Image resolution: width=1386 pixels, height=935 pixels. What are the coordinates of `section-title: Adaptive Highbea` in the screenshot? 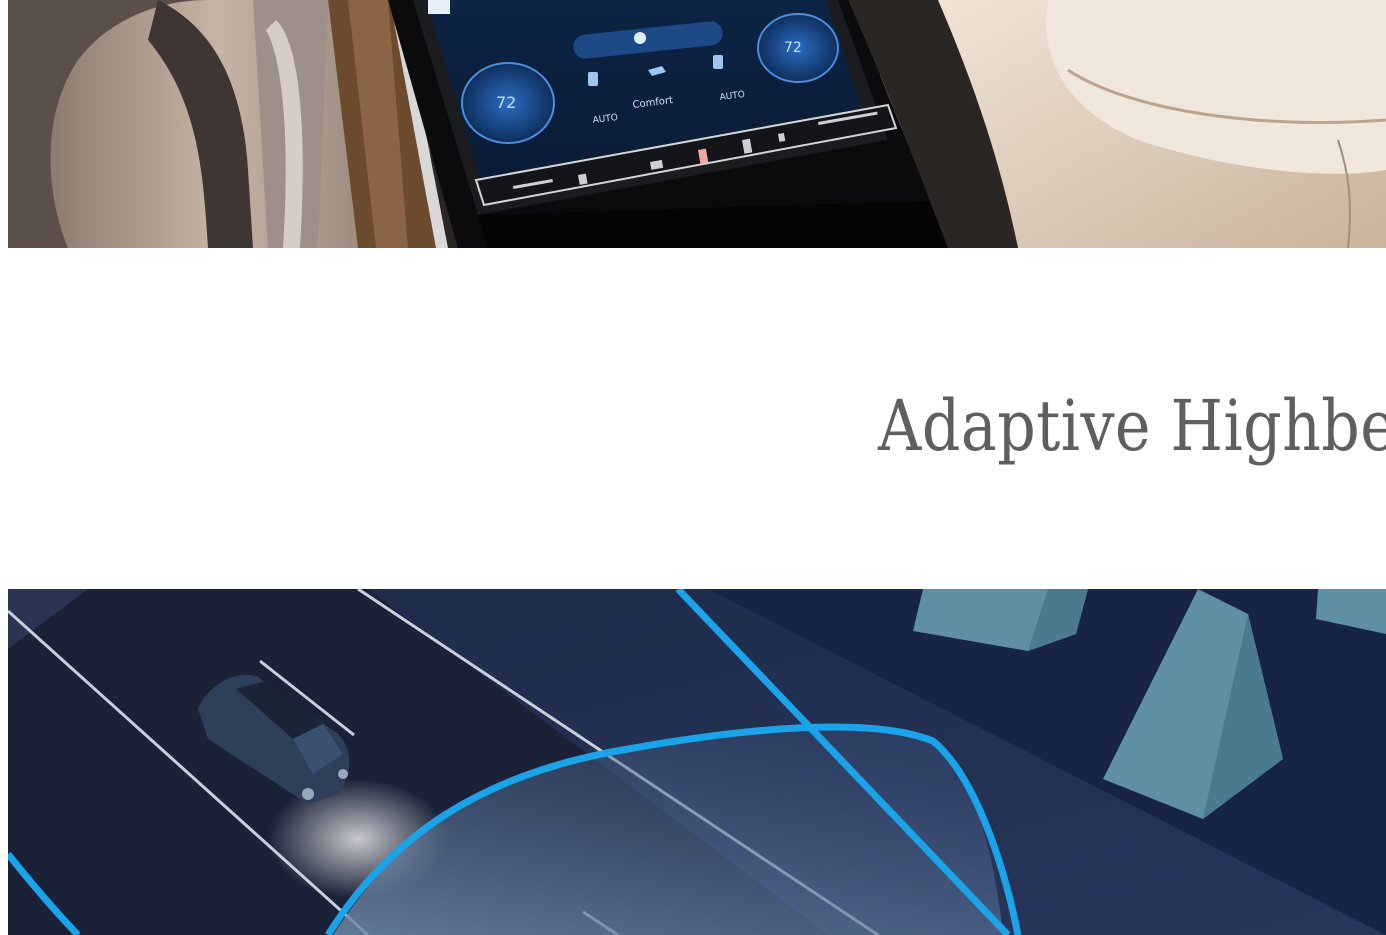 It's located at (1132, 426).